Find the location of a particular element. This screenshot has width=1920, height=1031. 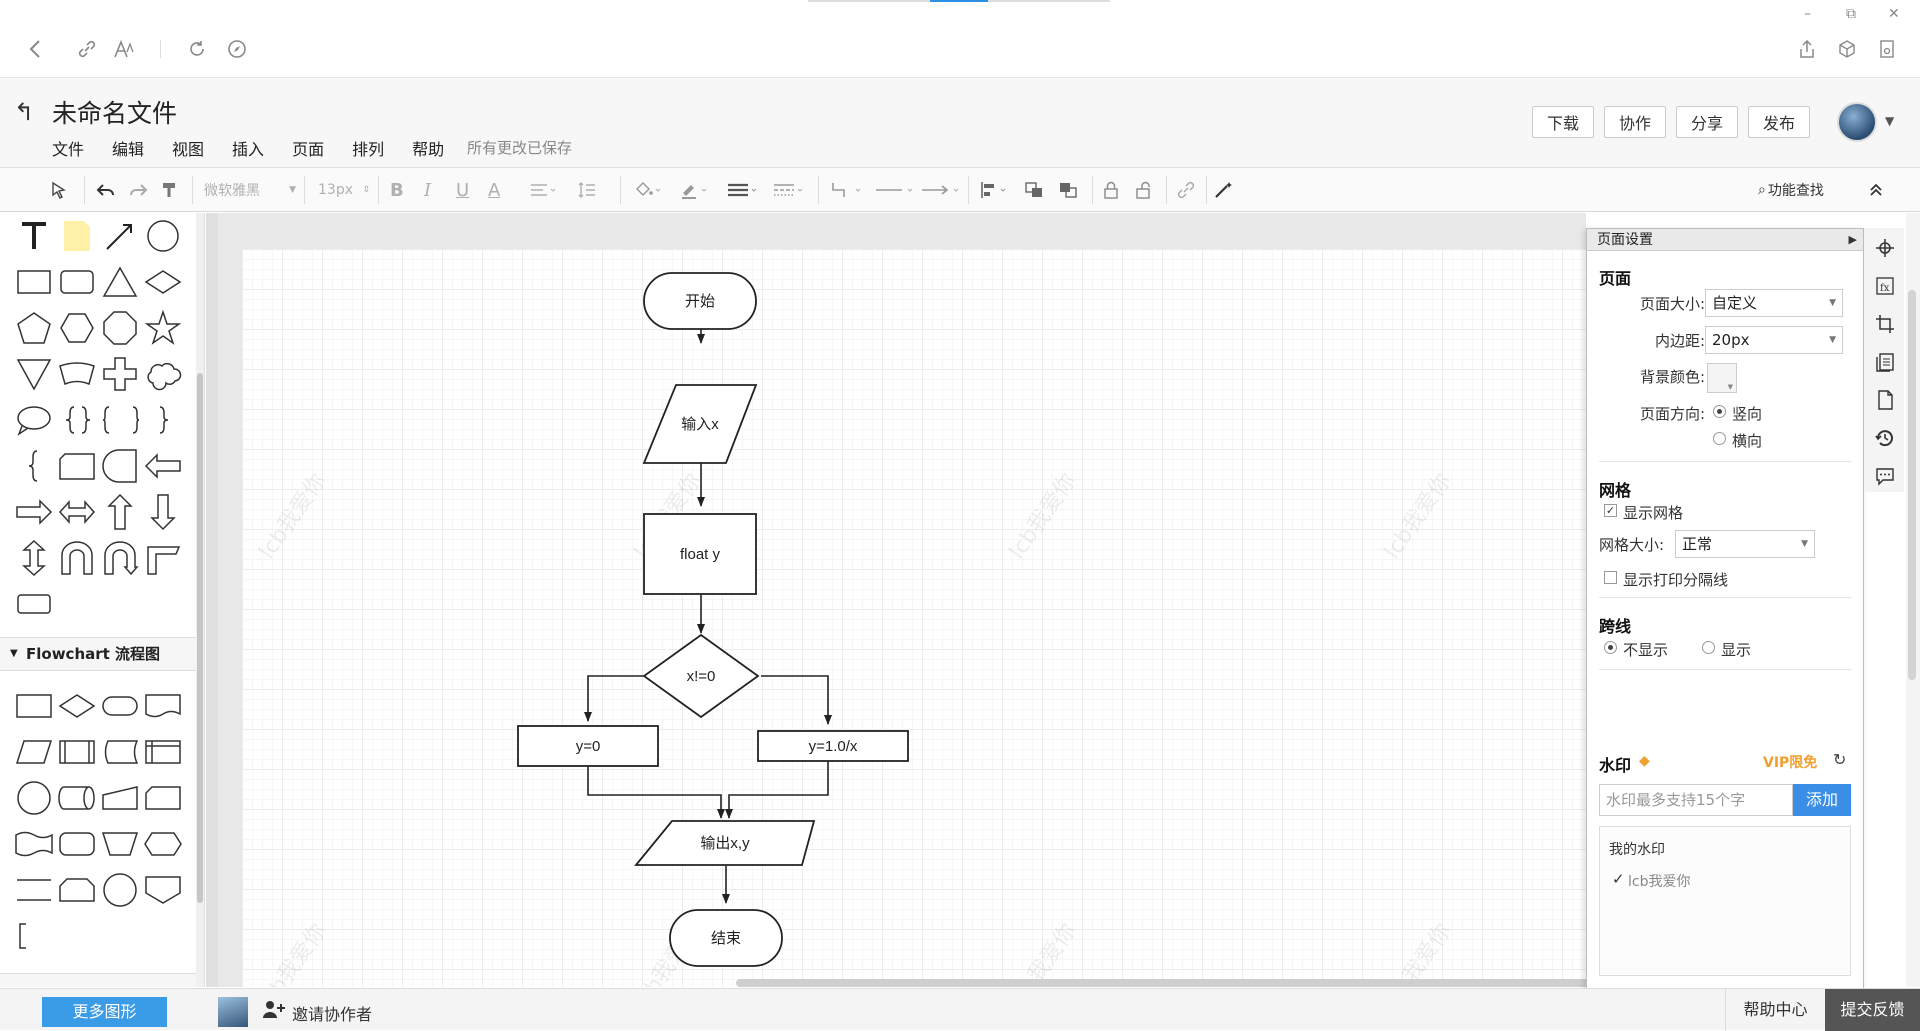

shape-arrow-up is located at coordinates (119, 512).